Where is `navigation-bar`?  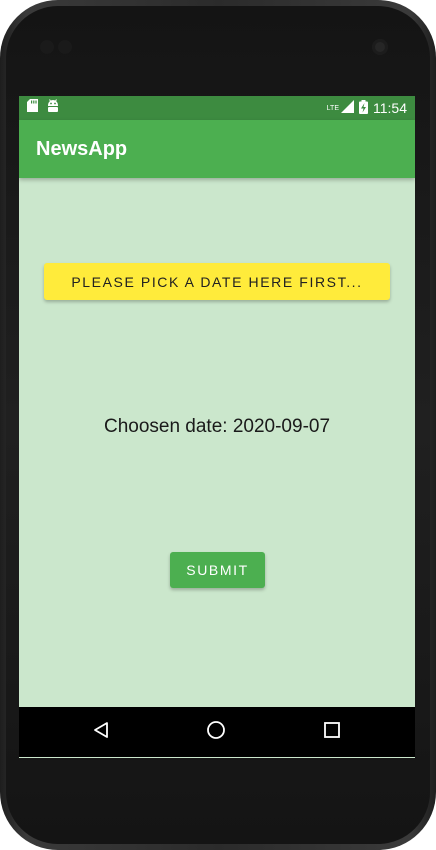
navigation-bar is located at coordinates (217, 732).